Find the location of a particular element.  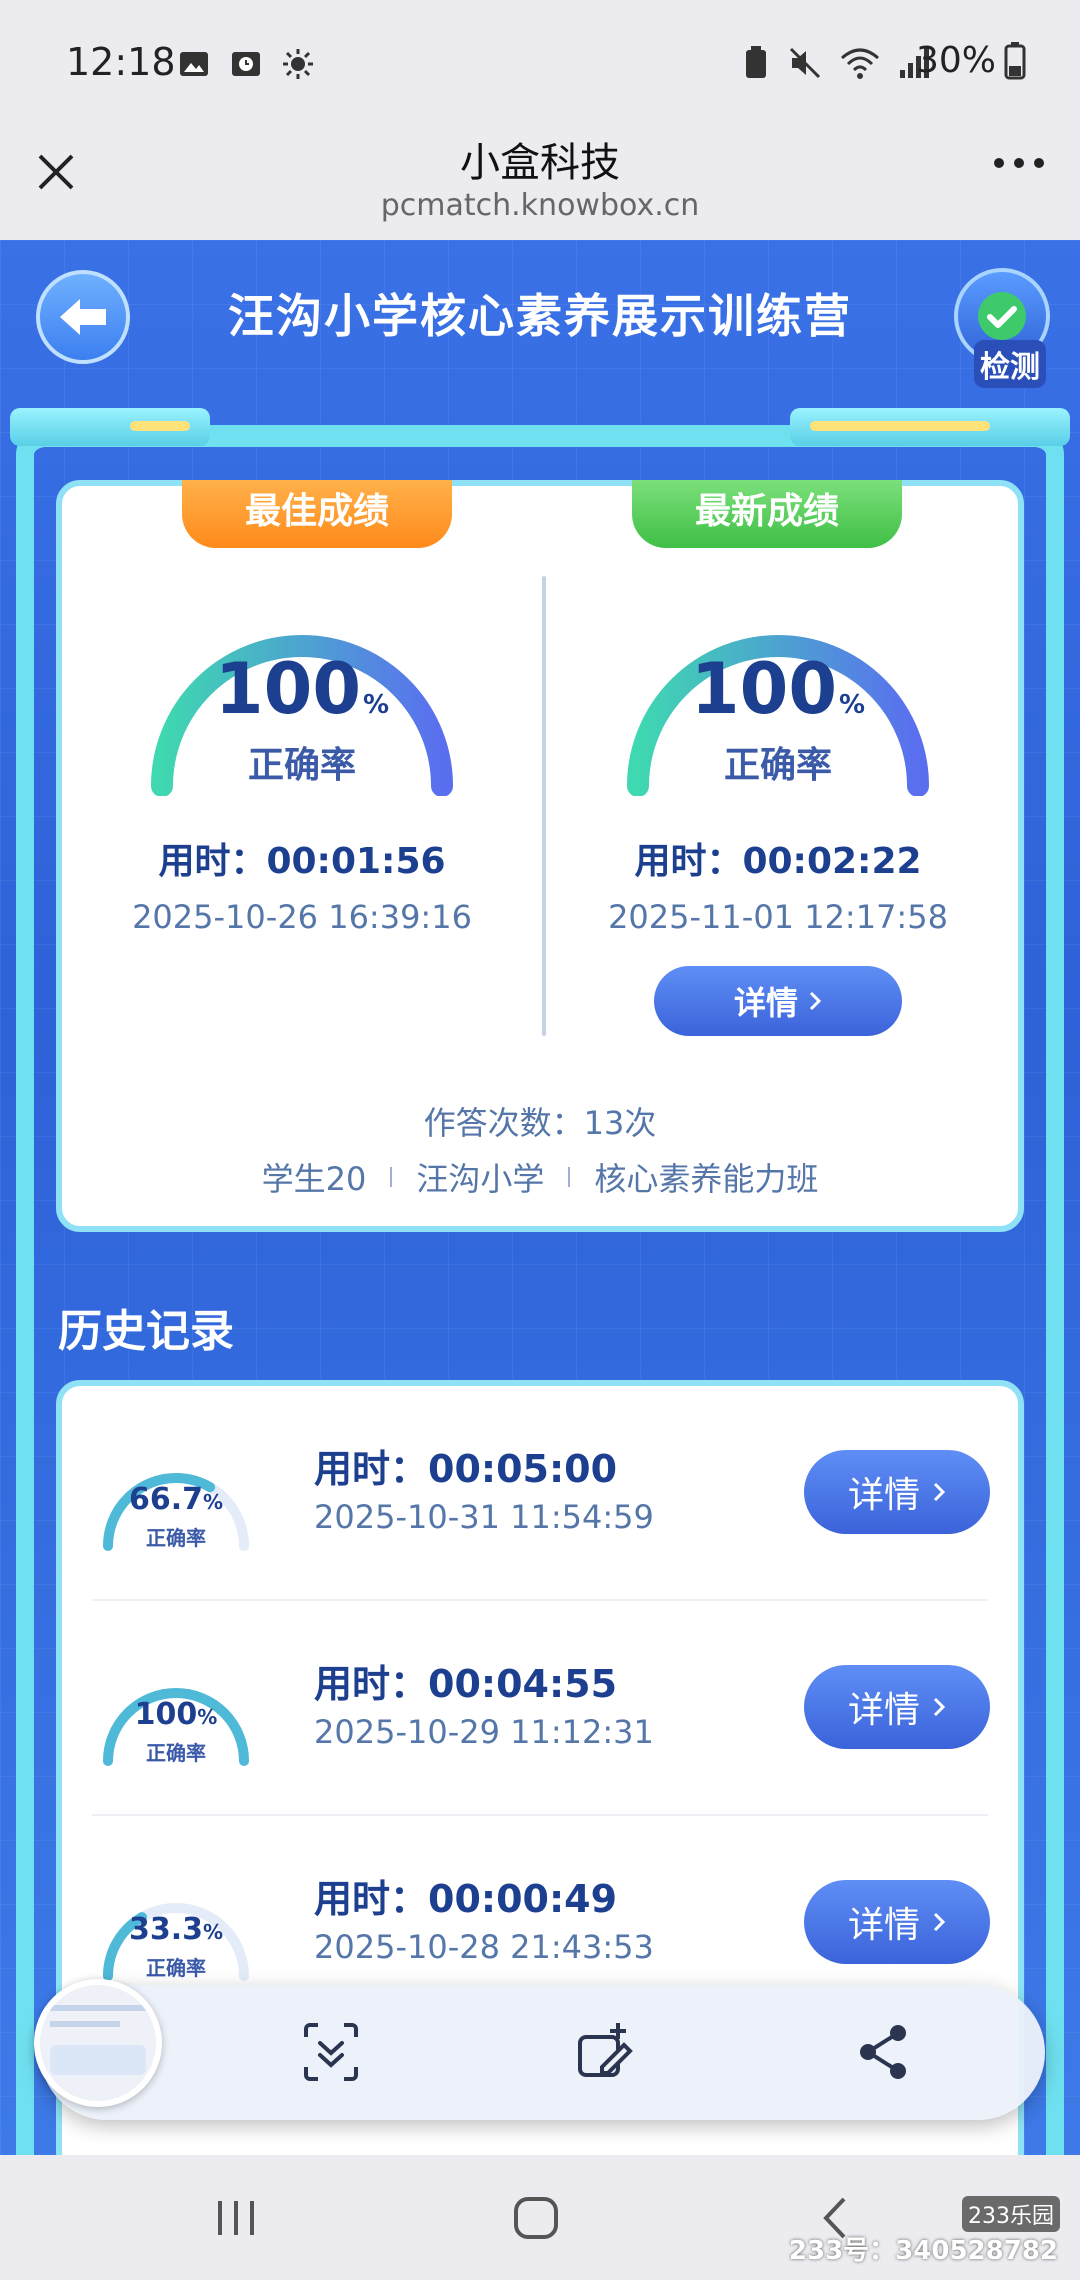

watermark-text: 233号：340528782 is located at coordinates (923, 2251).